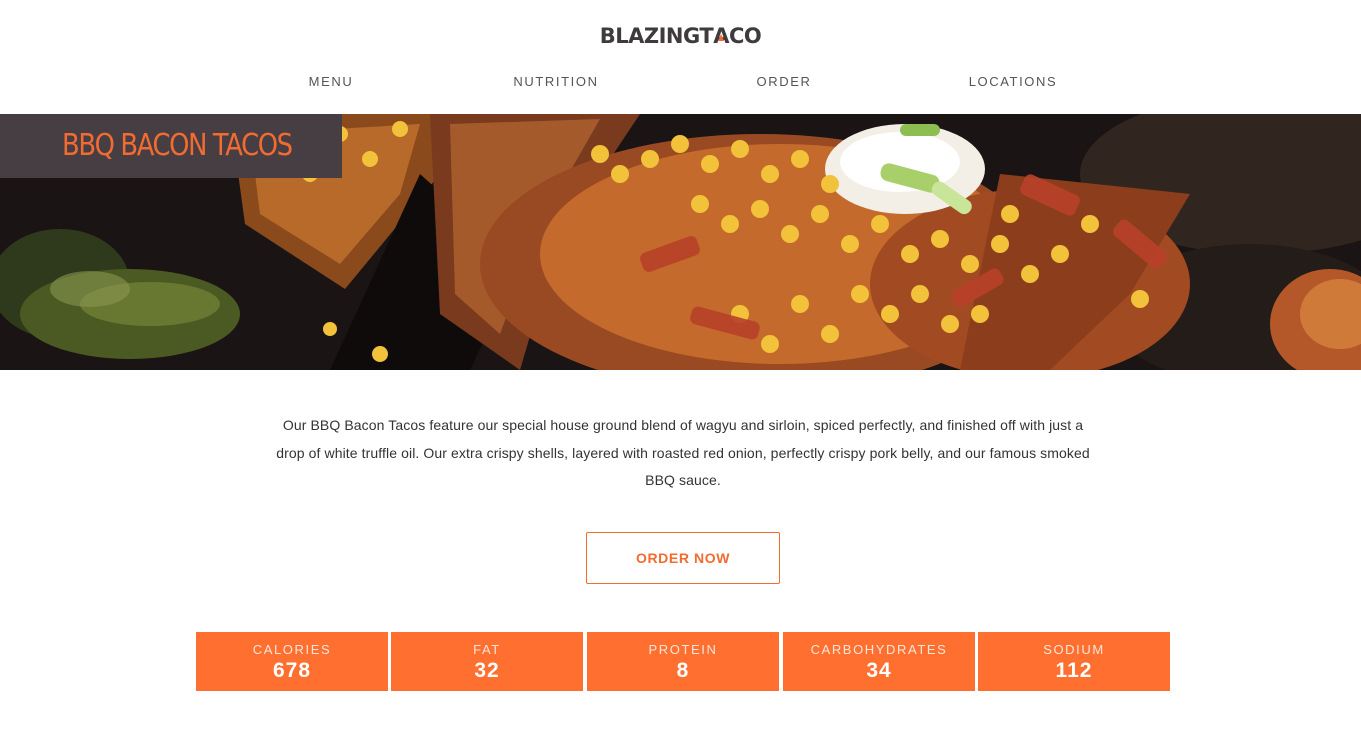  I want to click on stat-calories: CALORIES 678, so click(292, 661).